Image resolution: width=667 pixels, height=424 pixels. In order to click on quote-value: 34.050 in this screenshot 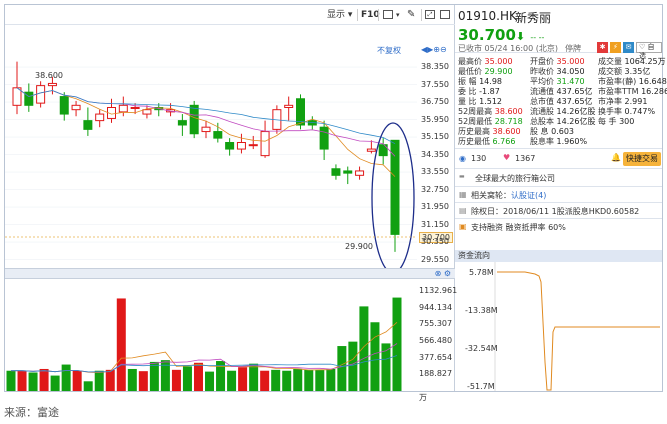, I will do `click(570, 71)`.